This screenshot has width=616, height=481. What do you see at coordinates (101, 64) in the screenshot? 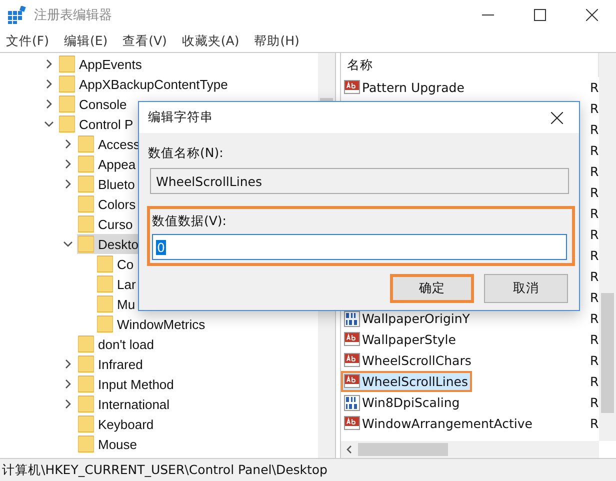
I see `tree-item: AppEvents` at bounding box center [101, 64].